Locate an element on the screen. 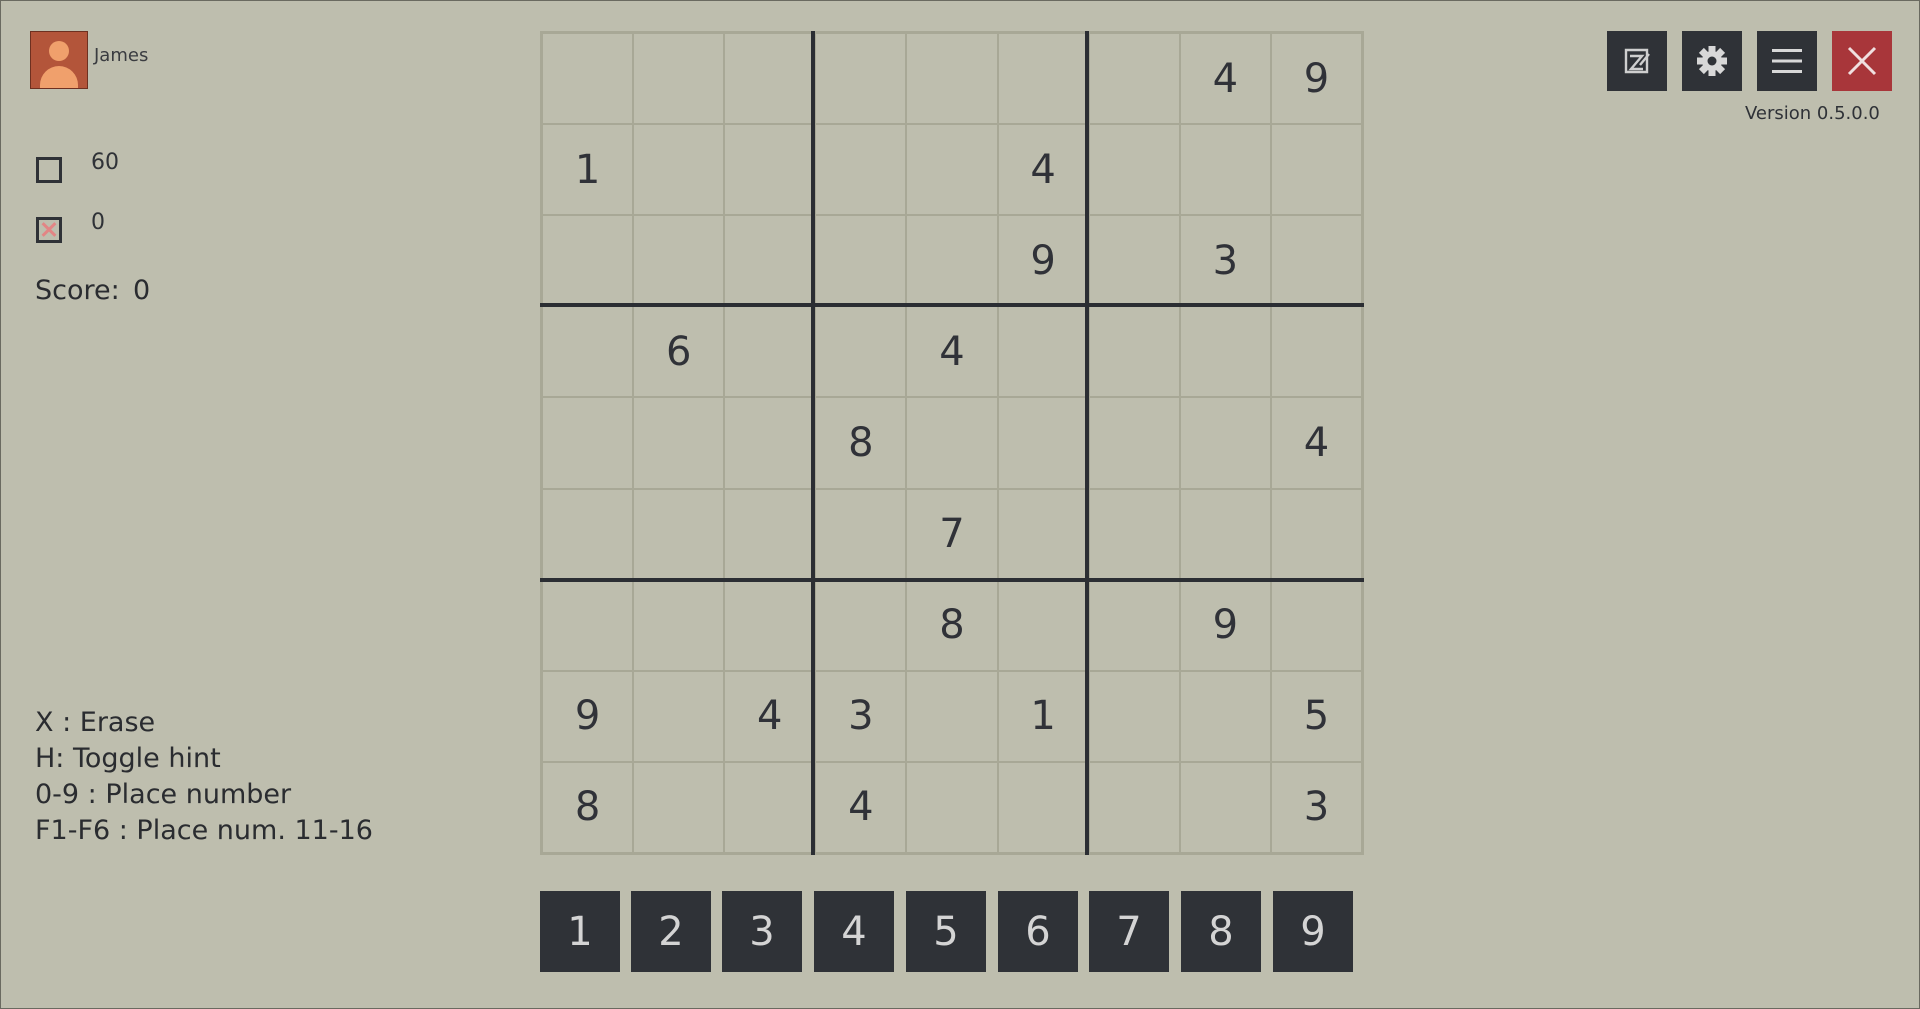 Image resolution: width=1920 pixels, height=1009 pixels. avatar is located at coordinates (59, 60).